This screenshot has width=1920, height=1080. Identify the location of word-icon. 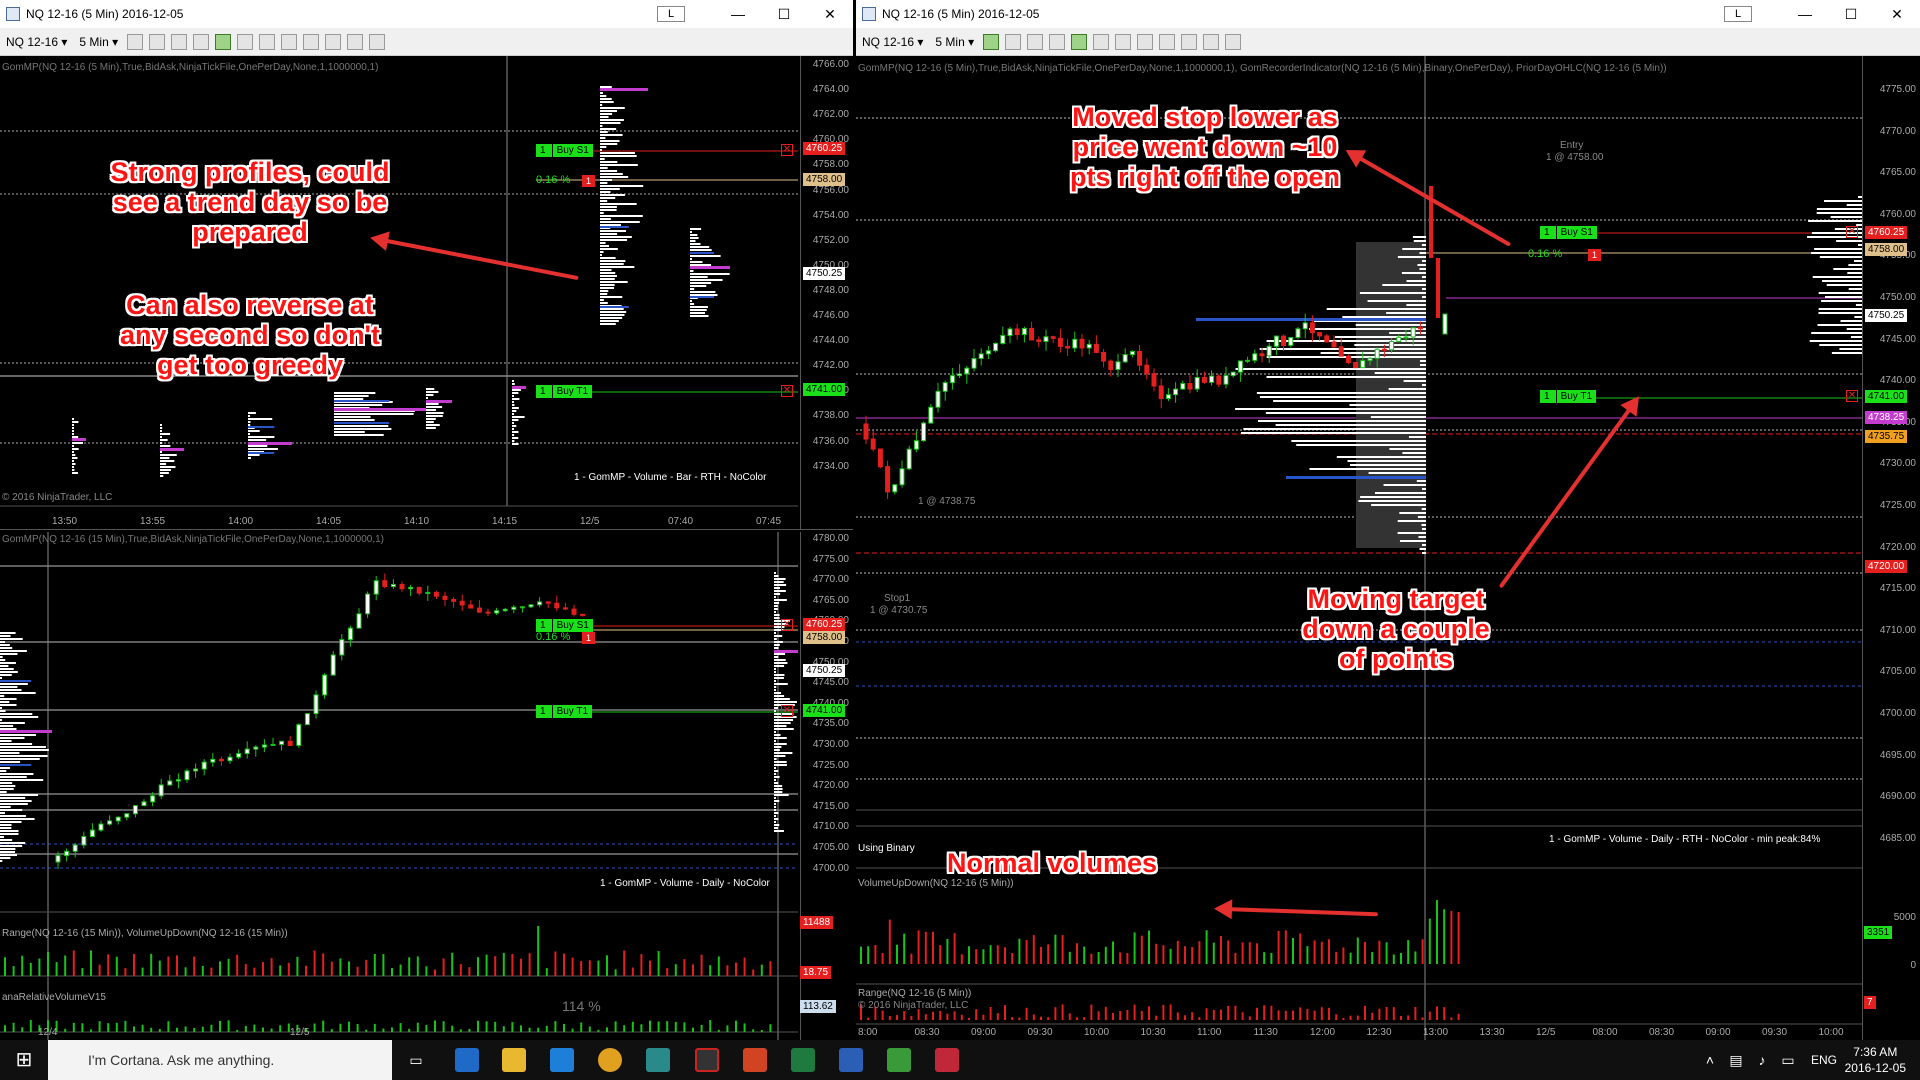
(851, 1060).